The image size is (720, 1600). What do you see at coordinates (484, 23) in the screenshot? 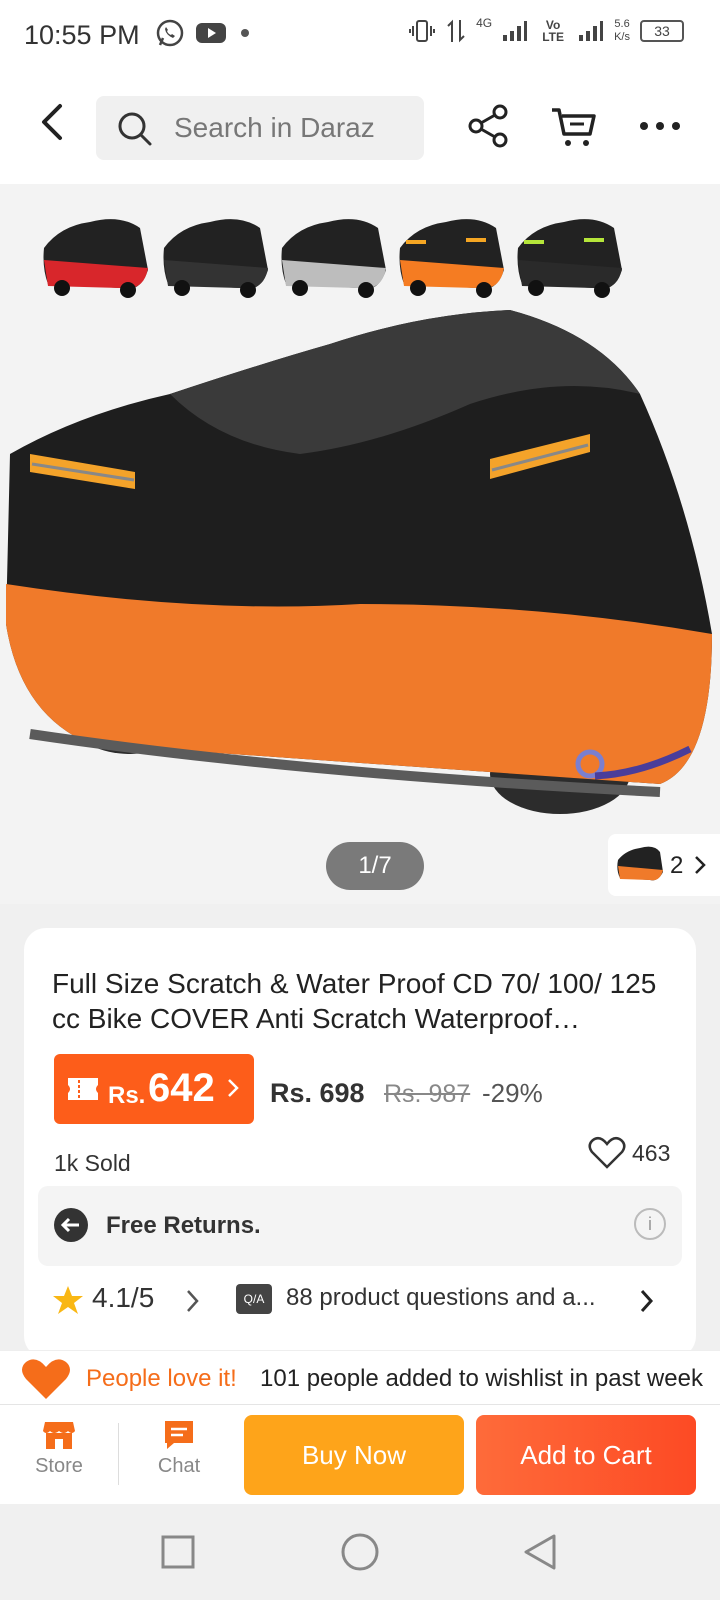
I see `network-type-label: 4G` at bounding box center [484, 23].